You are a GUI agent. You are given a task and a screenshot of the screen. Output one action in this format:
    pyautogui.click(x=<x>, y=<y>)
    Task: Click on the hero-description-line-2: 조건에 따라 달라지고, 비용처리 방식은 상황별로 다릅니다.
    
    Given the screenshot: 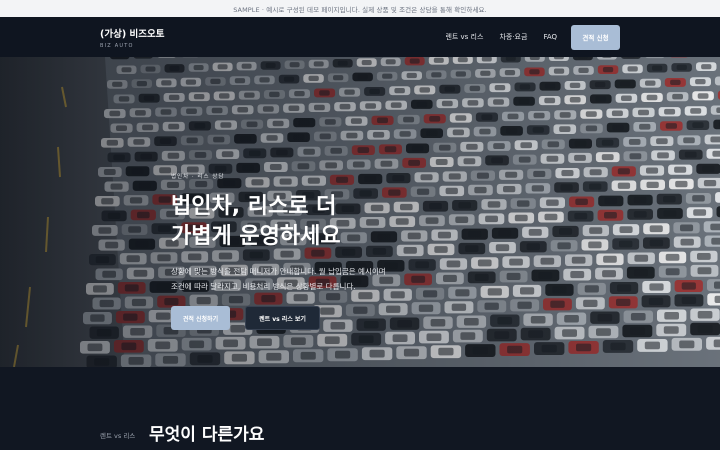 What is the action you would take?
    pyautogui.click(x=263, y=286)
    